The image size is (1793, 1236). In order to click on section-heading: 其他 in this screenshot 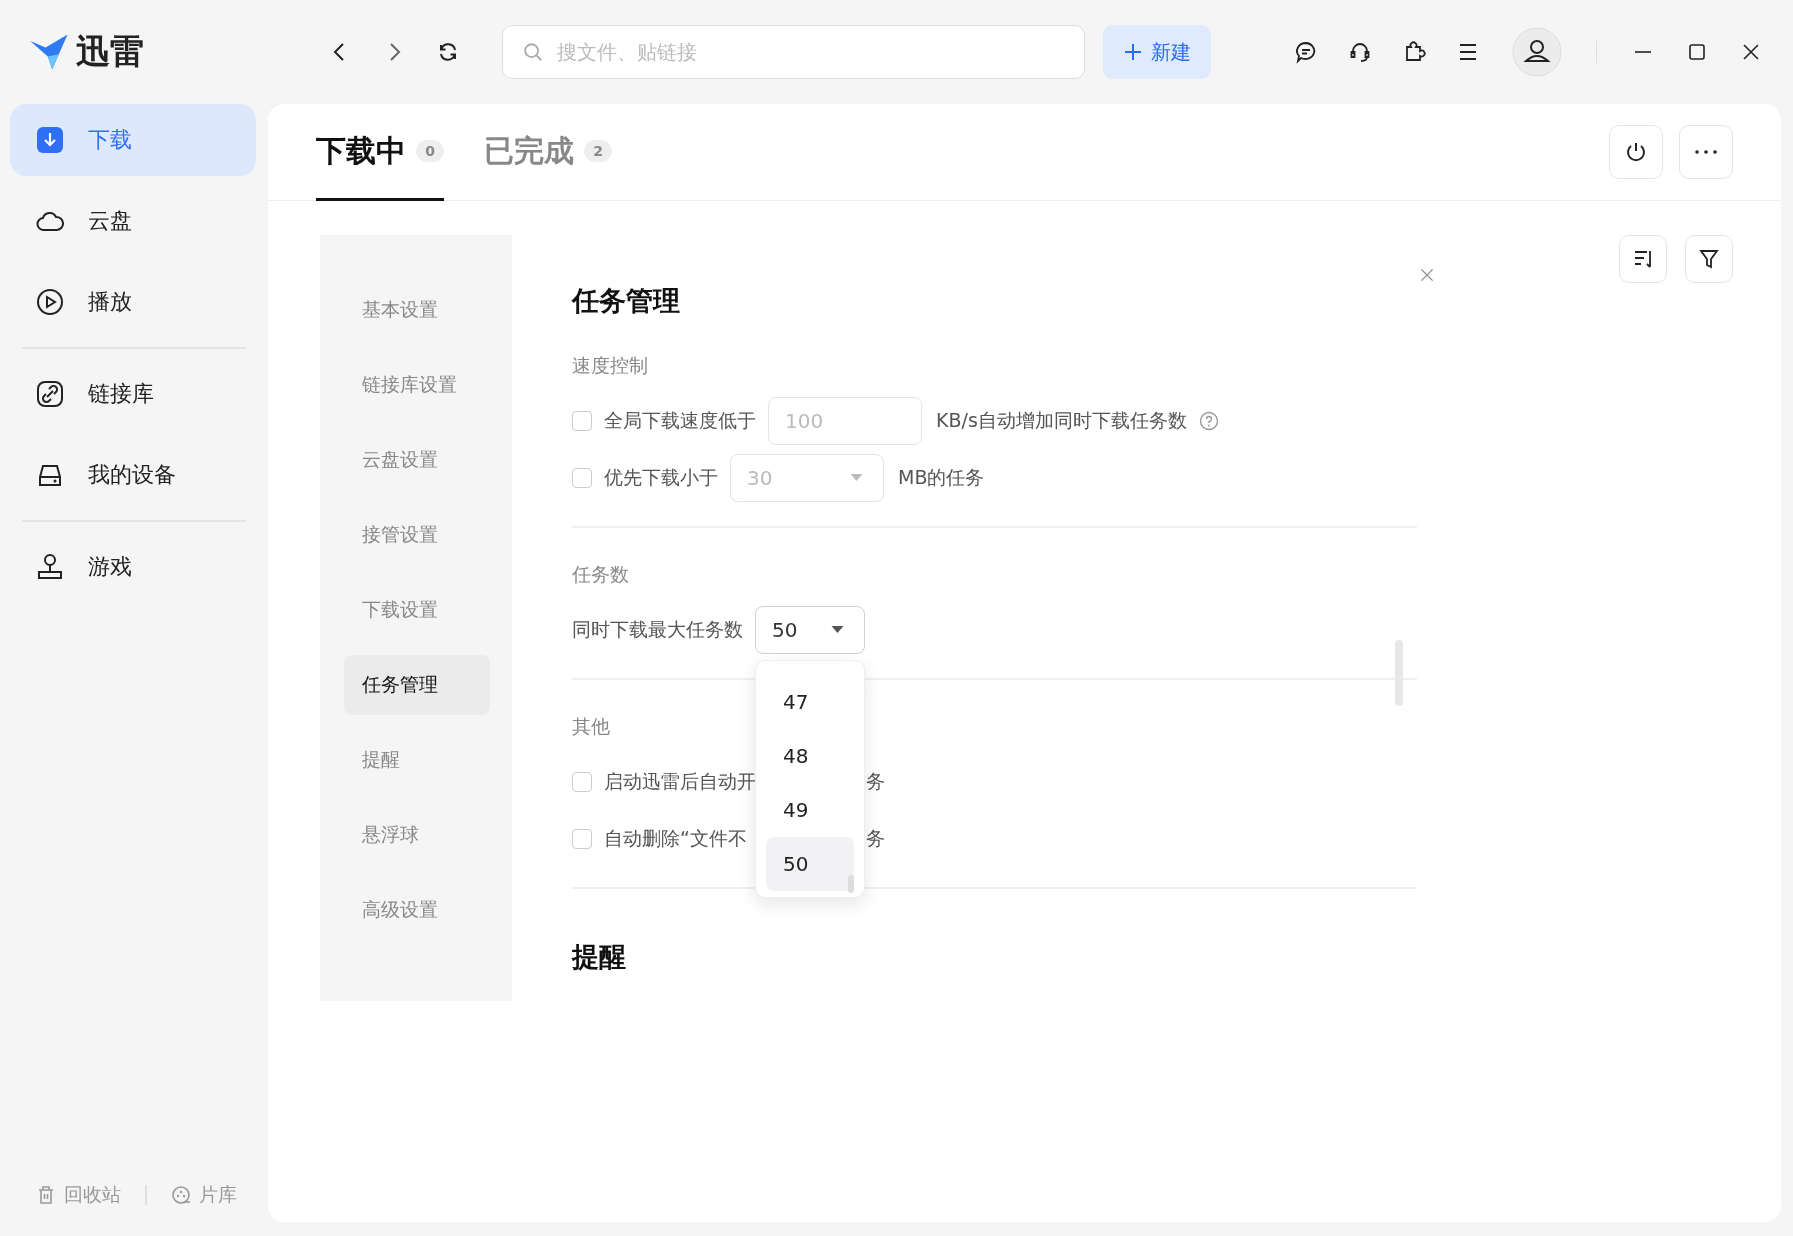, I will do `click(591, 726)`.